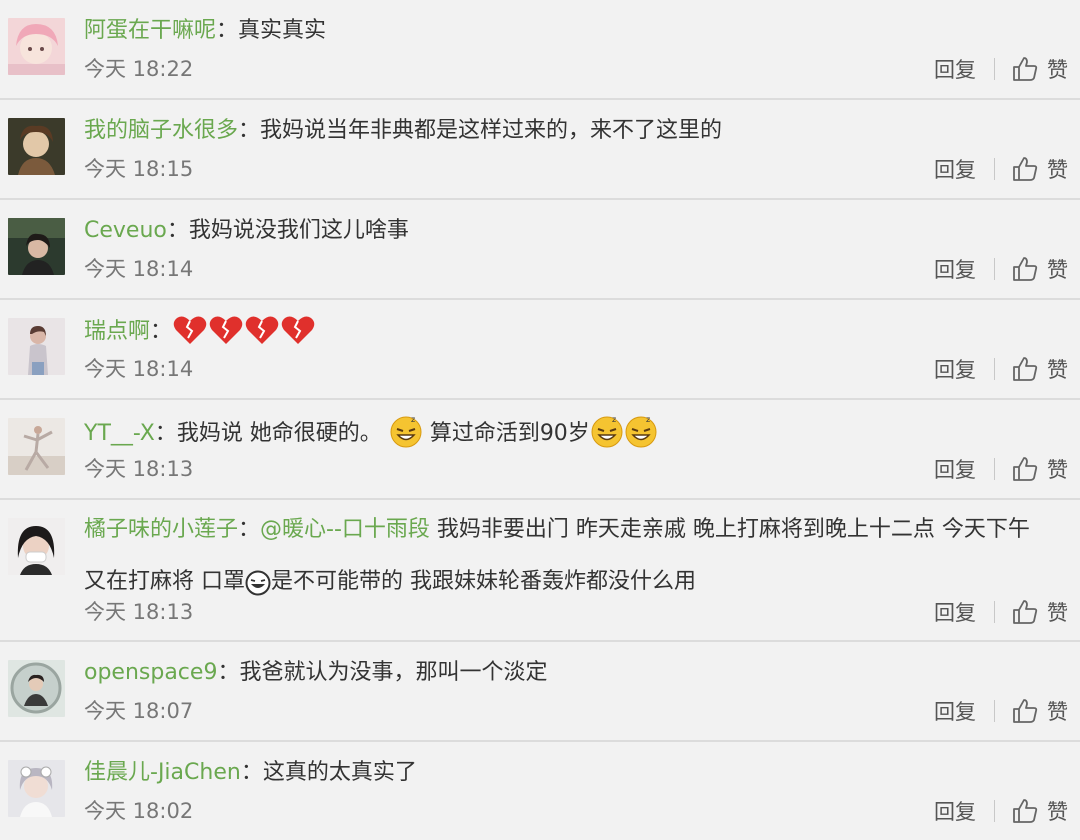 Image resolution: width=1080 pixels, height=840 pixels. What do you see at coordinates (150, 672) in the screenshot?
I see `username-link: openspace9` at bounding box center [150, 672].